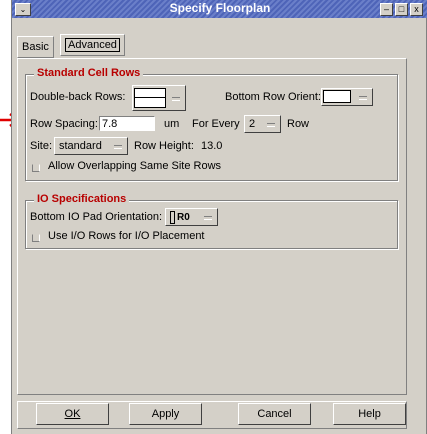 This screenshot has height=434, width=427. I want to click on maximize-button: □, so click(401, 9).